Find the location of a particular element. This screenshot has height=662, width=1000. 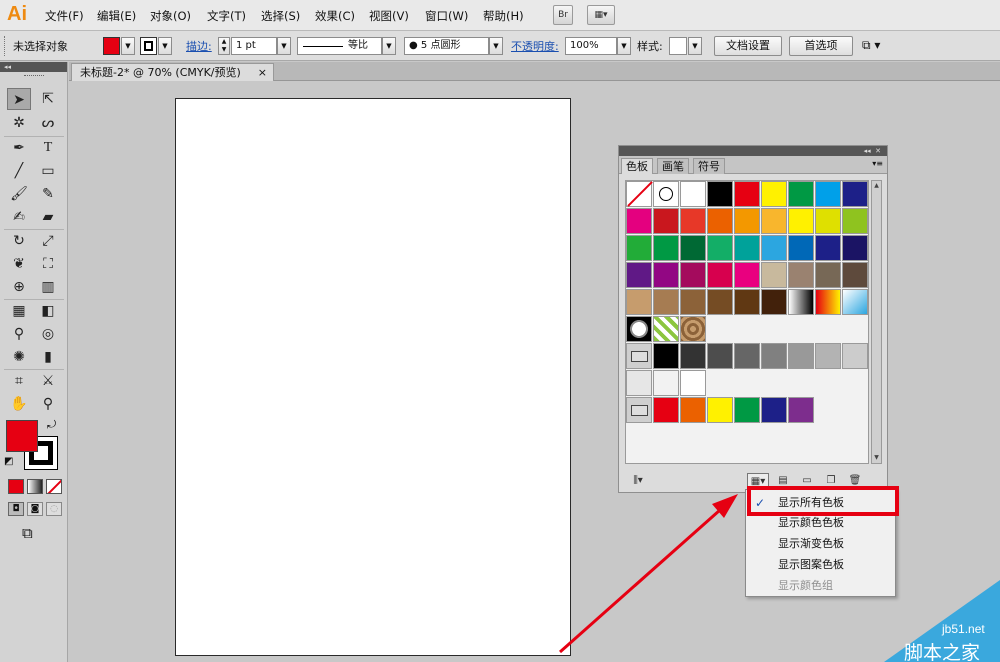

watermark-text: 脚本之家 is located at coordinates (942, 652).